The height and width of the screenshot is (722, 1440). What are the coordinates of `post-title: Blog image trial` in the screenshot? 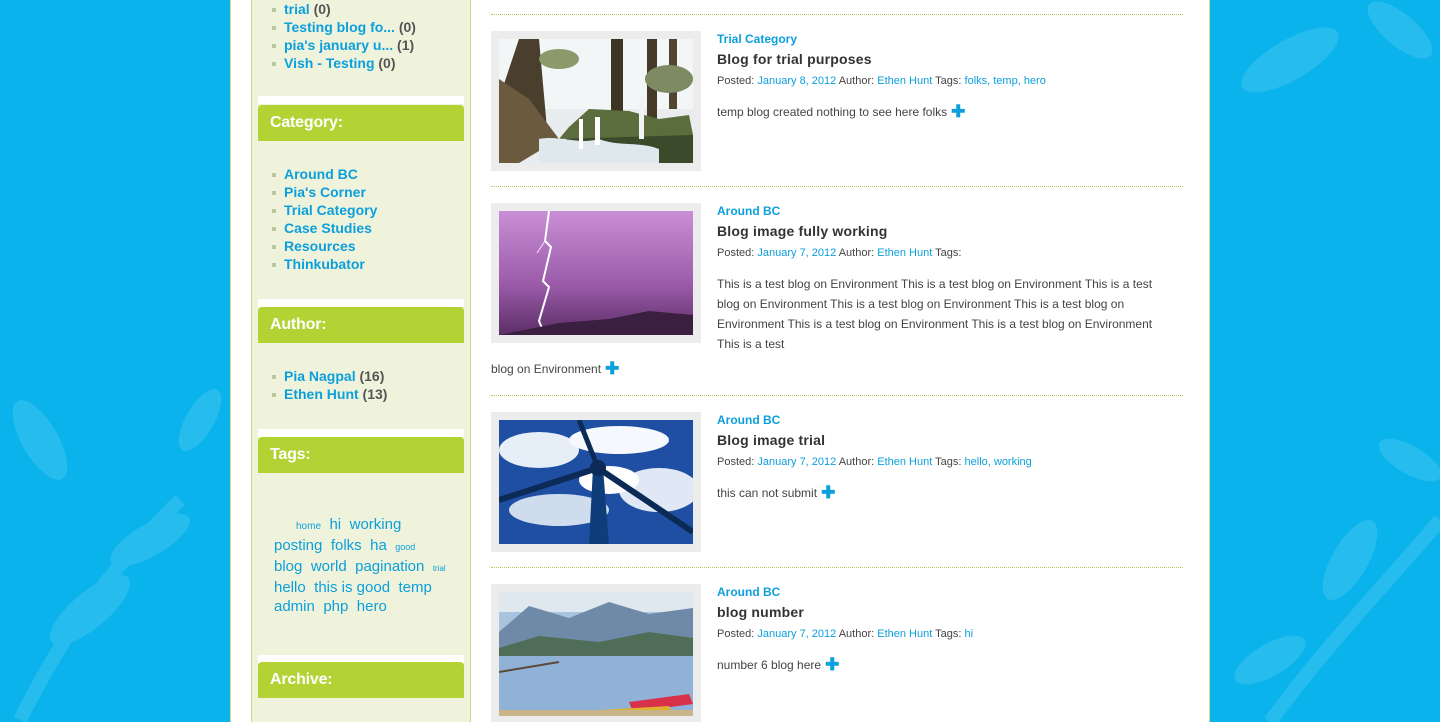 It's located at (942, 440).